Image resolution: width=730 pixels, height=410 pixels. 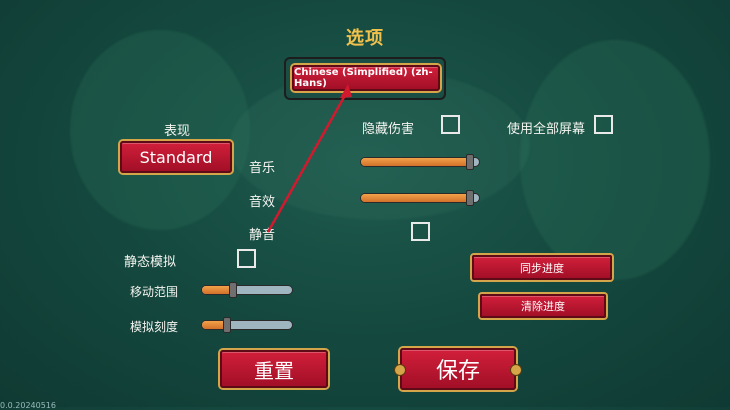 What do you see at coordinates (309, 158) in the screenshot?
I see `annotation-arrow` at bounding box center [309, 158].